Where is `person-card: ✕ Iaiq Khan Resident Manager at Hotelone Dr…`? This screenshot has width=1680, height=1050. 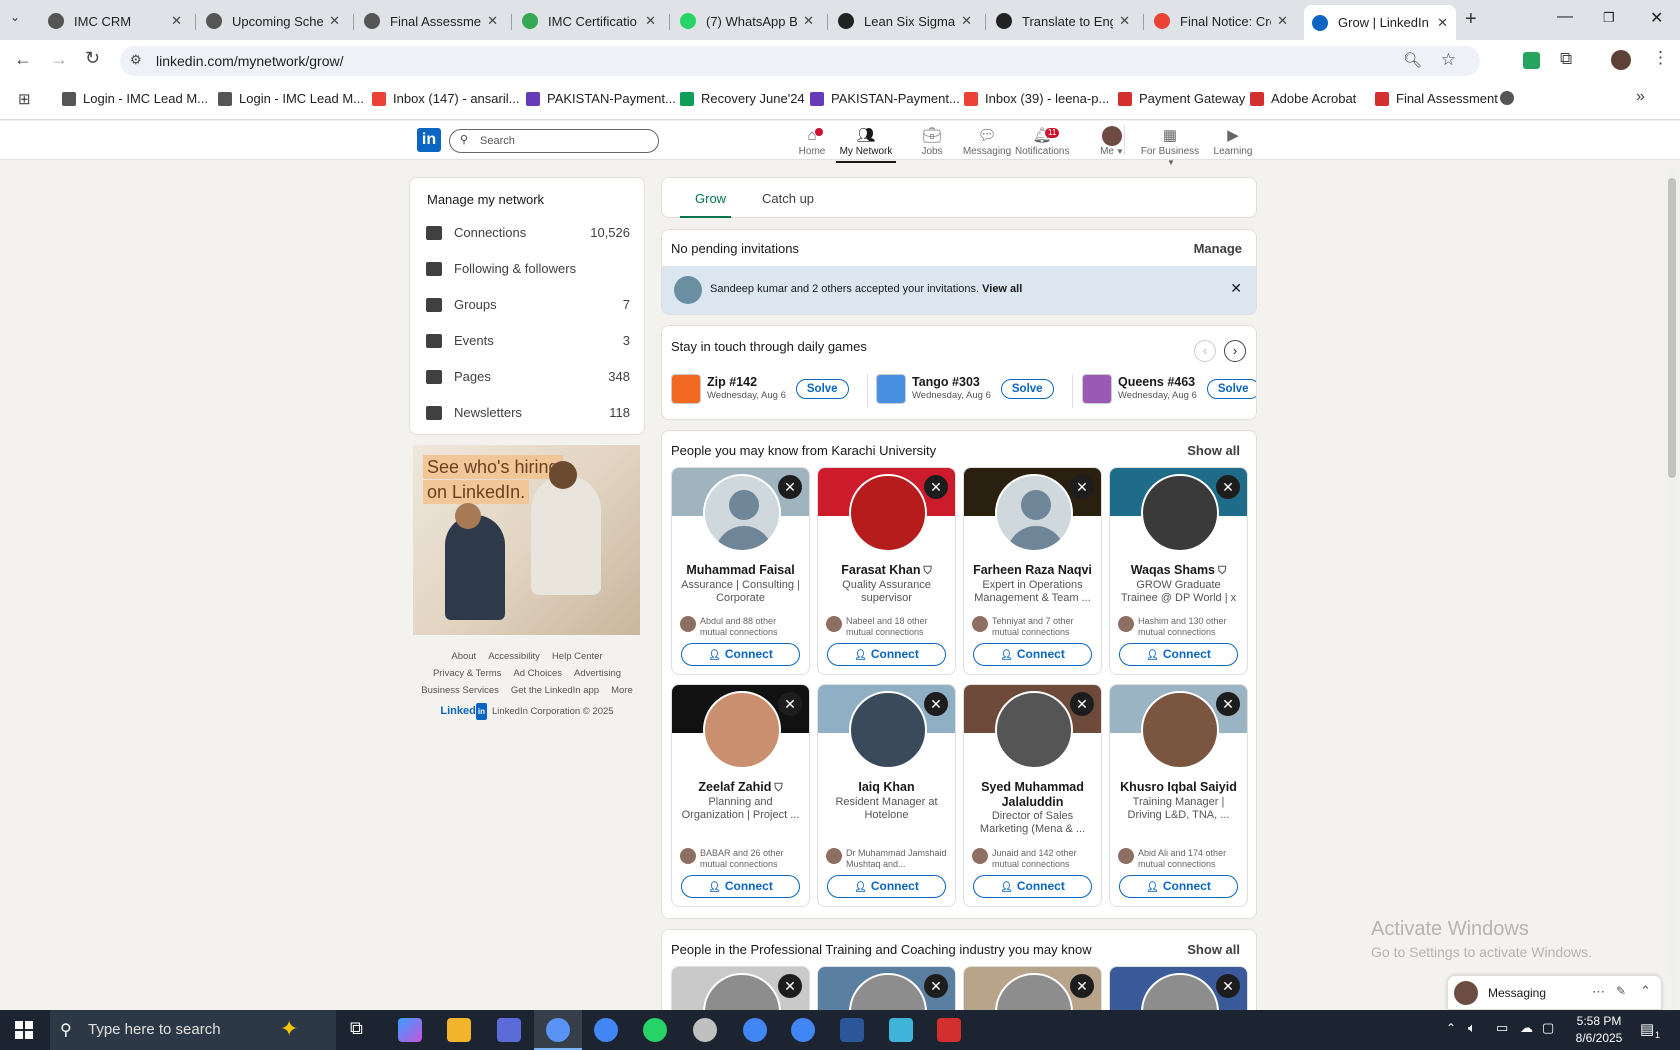
person-card: ✕ Iaiq Khan Resident Manager at Hotelone Dr… is located at coordinates (886, 795).